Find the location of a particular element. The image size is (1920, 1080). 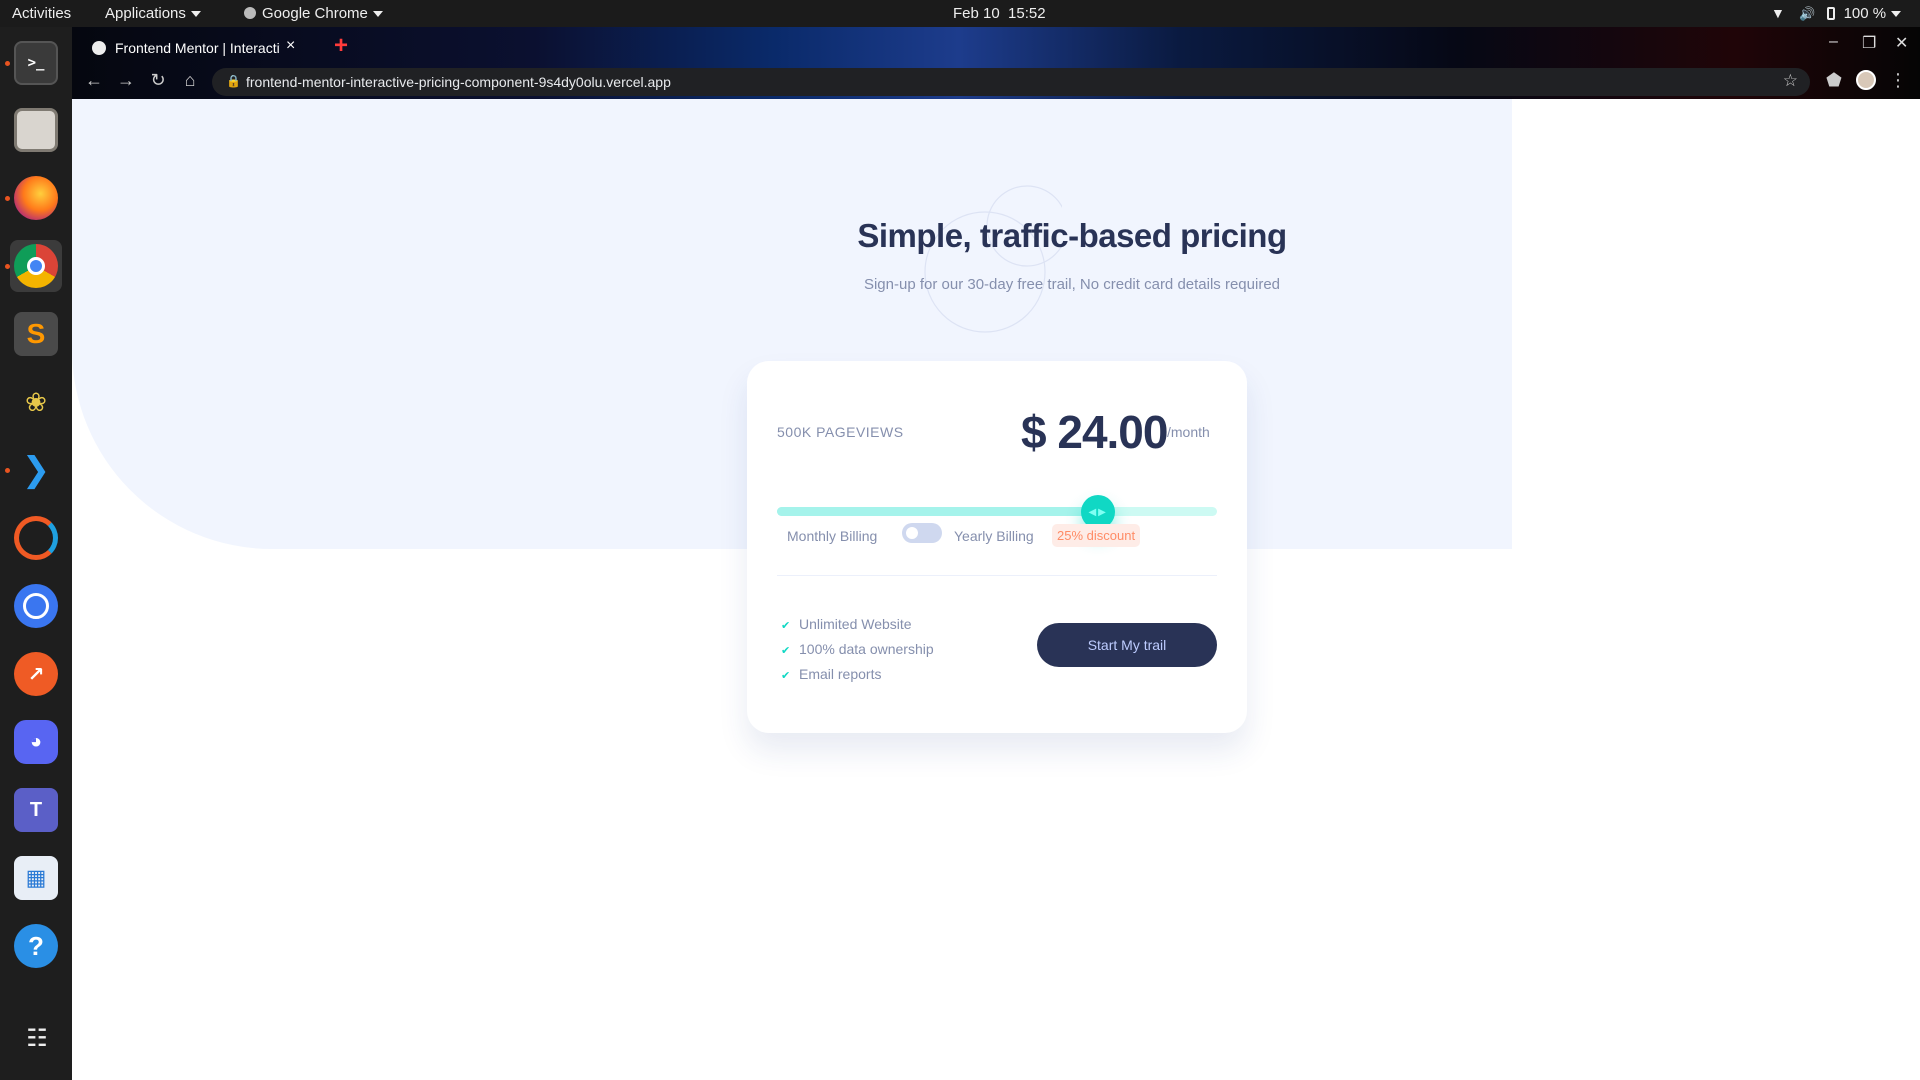

clock-time: 15:52 is located at coordinates (1027, 13).